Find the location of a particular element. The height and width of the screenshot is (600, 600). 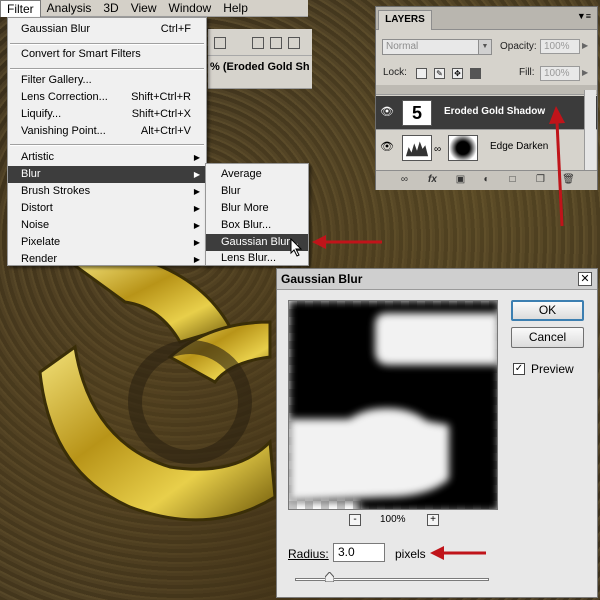

preview-label: Preview is located at coordinates (552, 369).